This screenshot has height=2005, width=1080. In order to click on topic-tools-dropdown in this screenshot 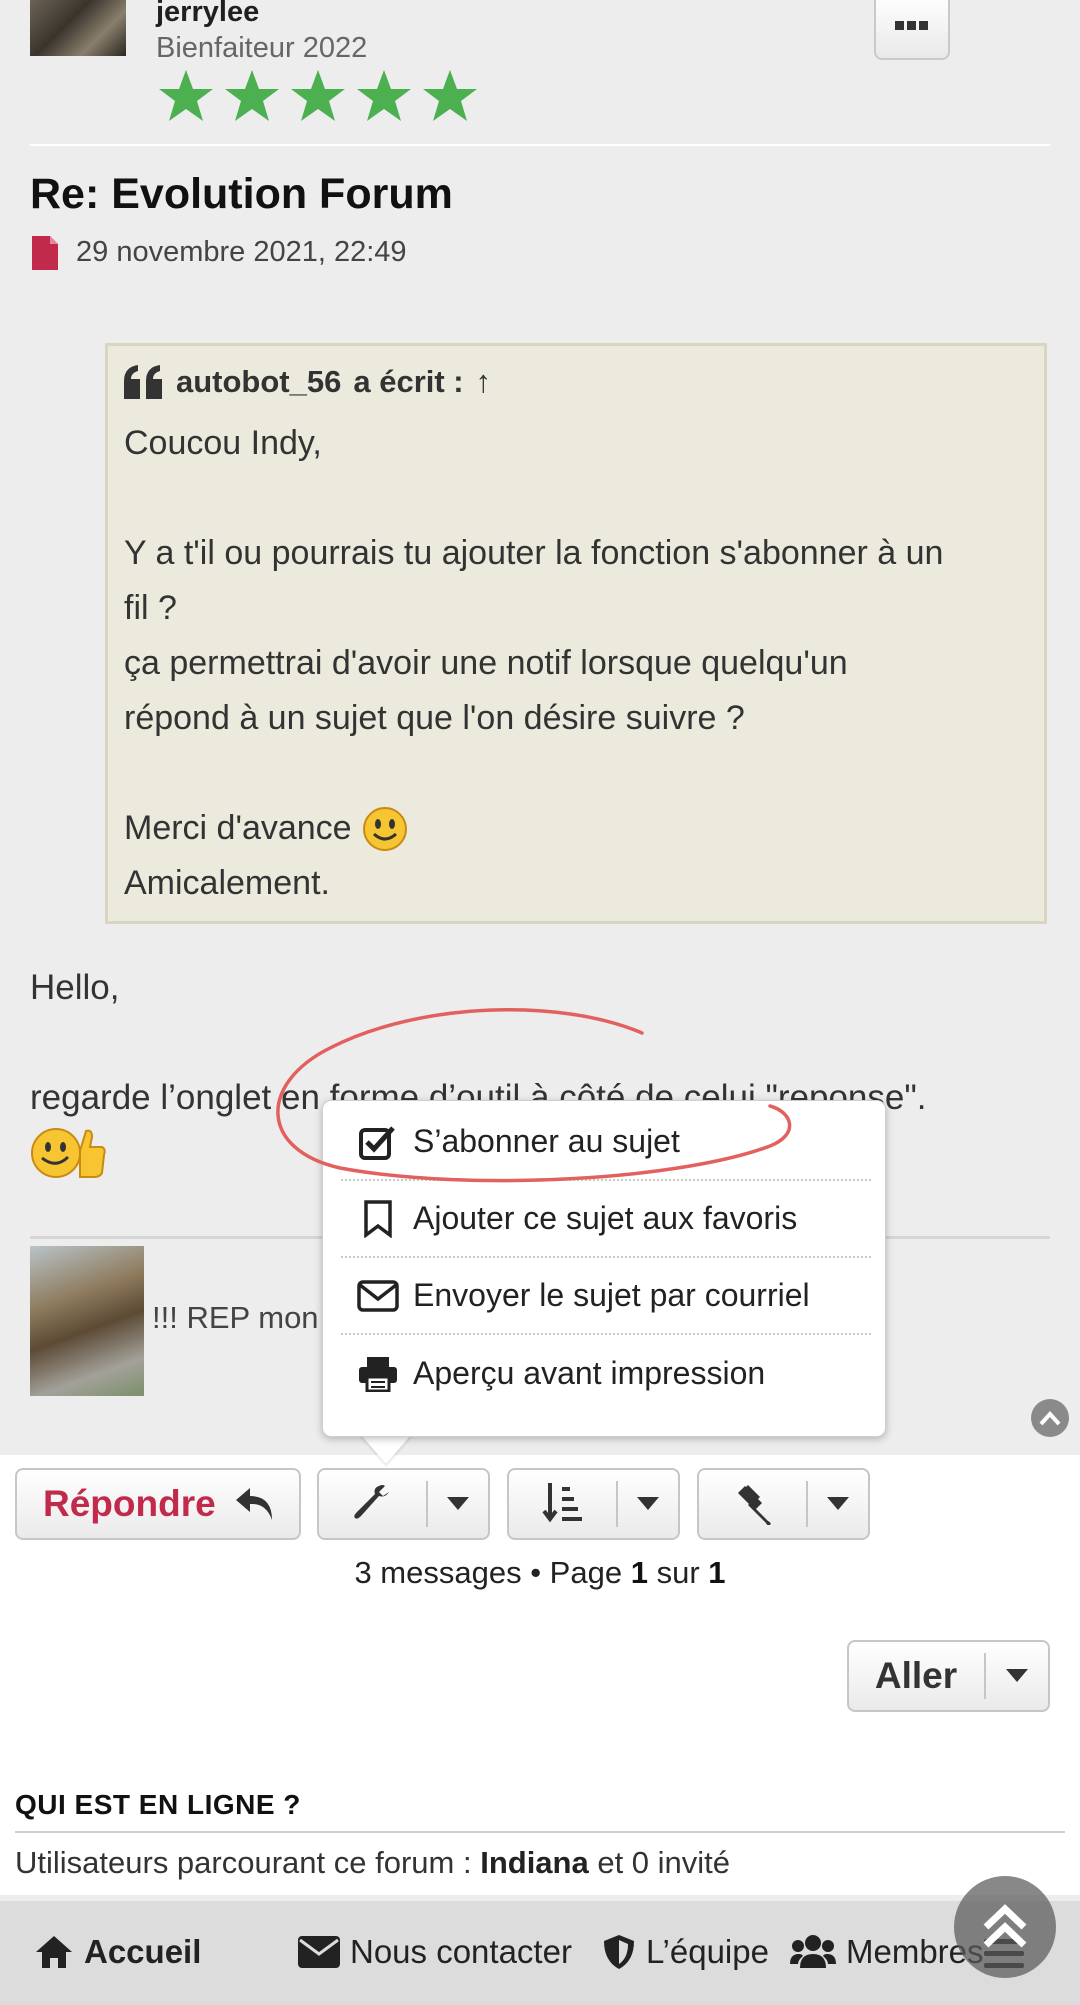, I will do `click(458, 1504)`.